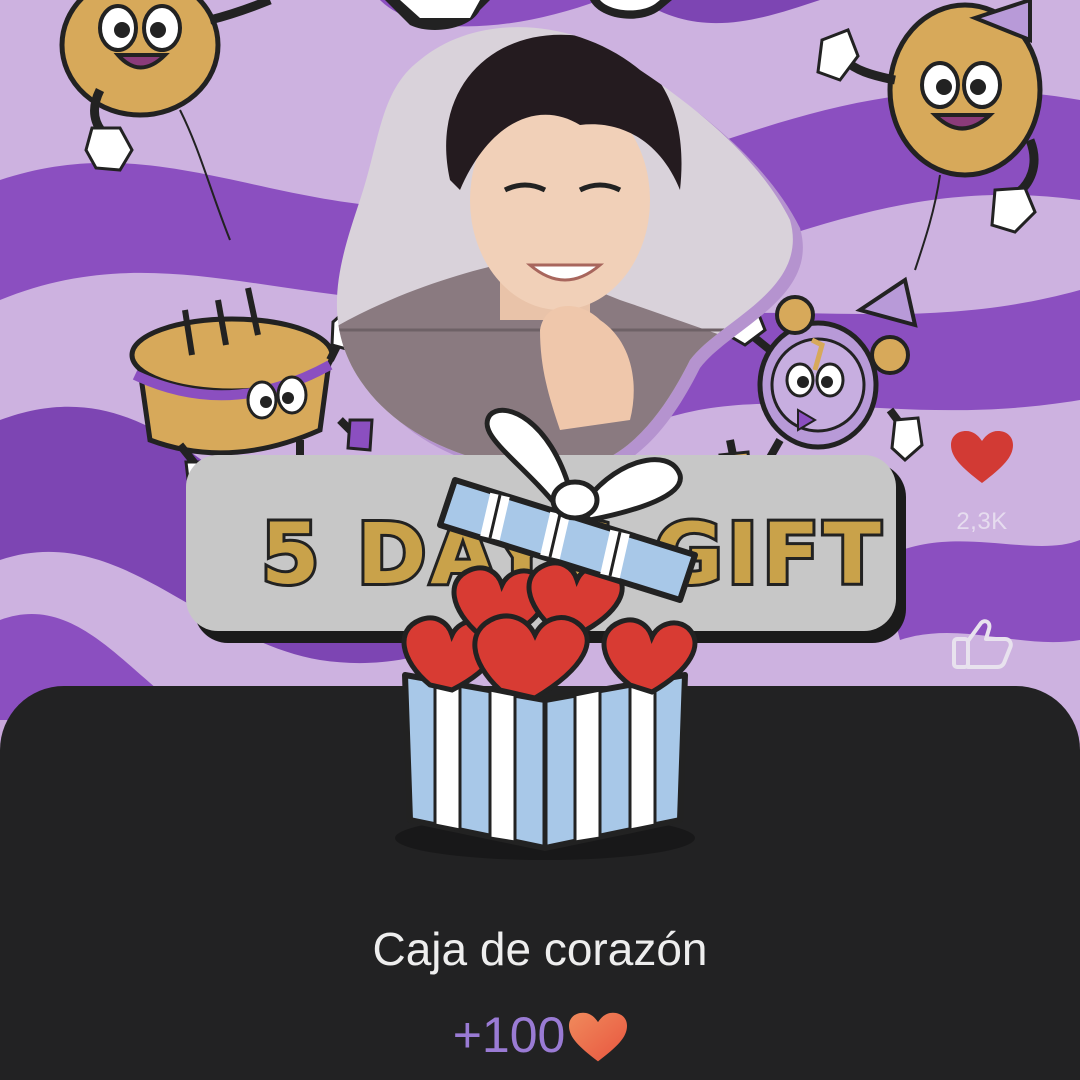  I want to click on gift-reward: +100, so click(540, 1035).